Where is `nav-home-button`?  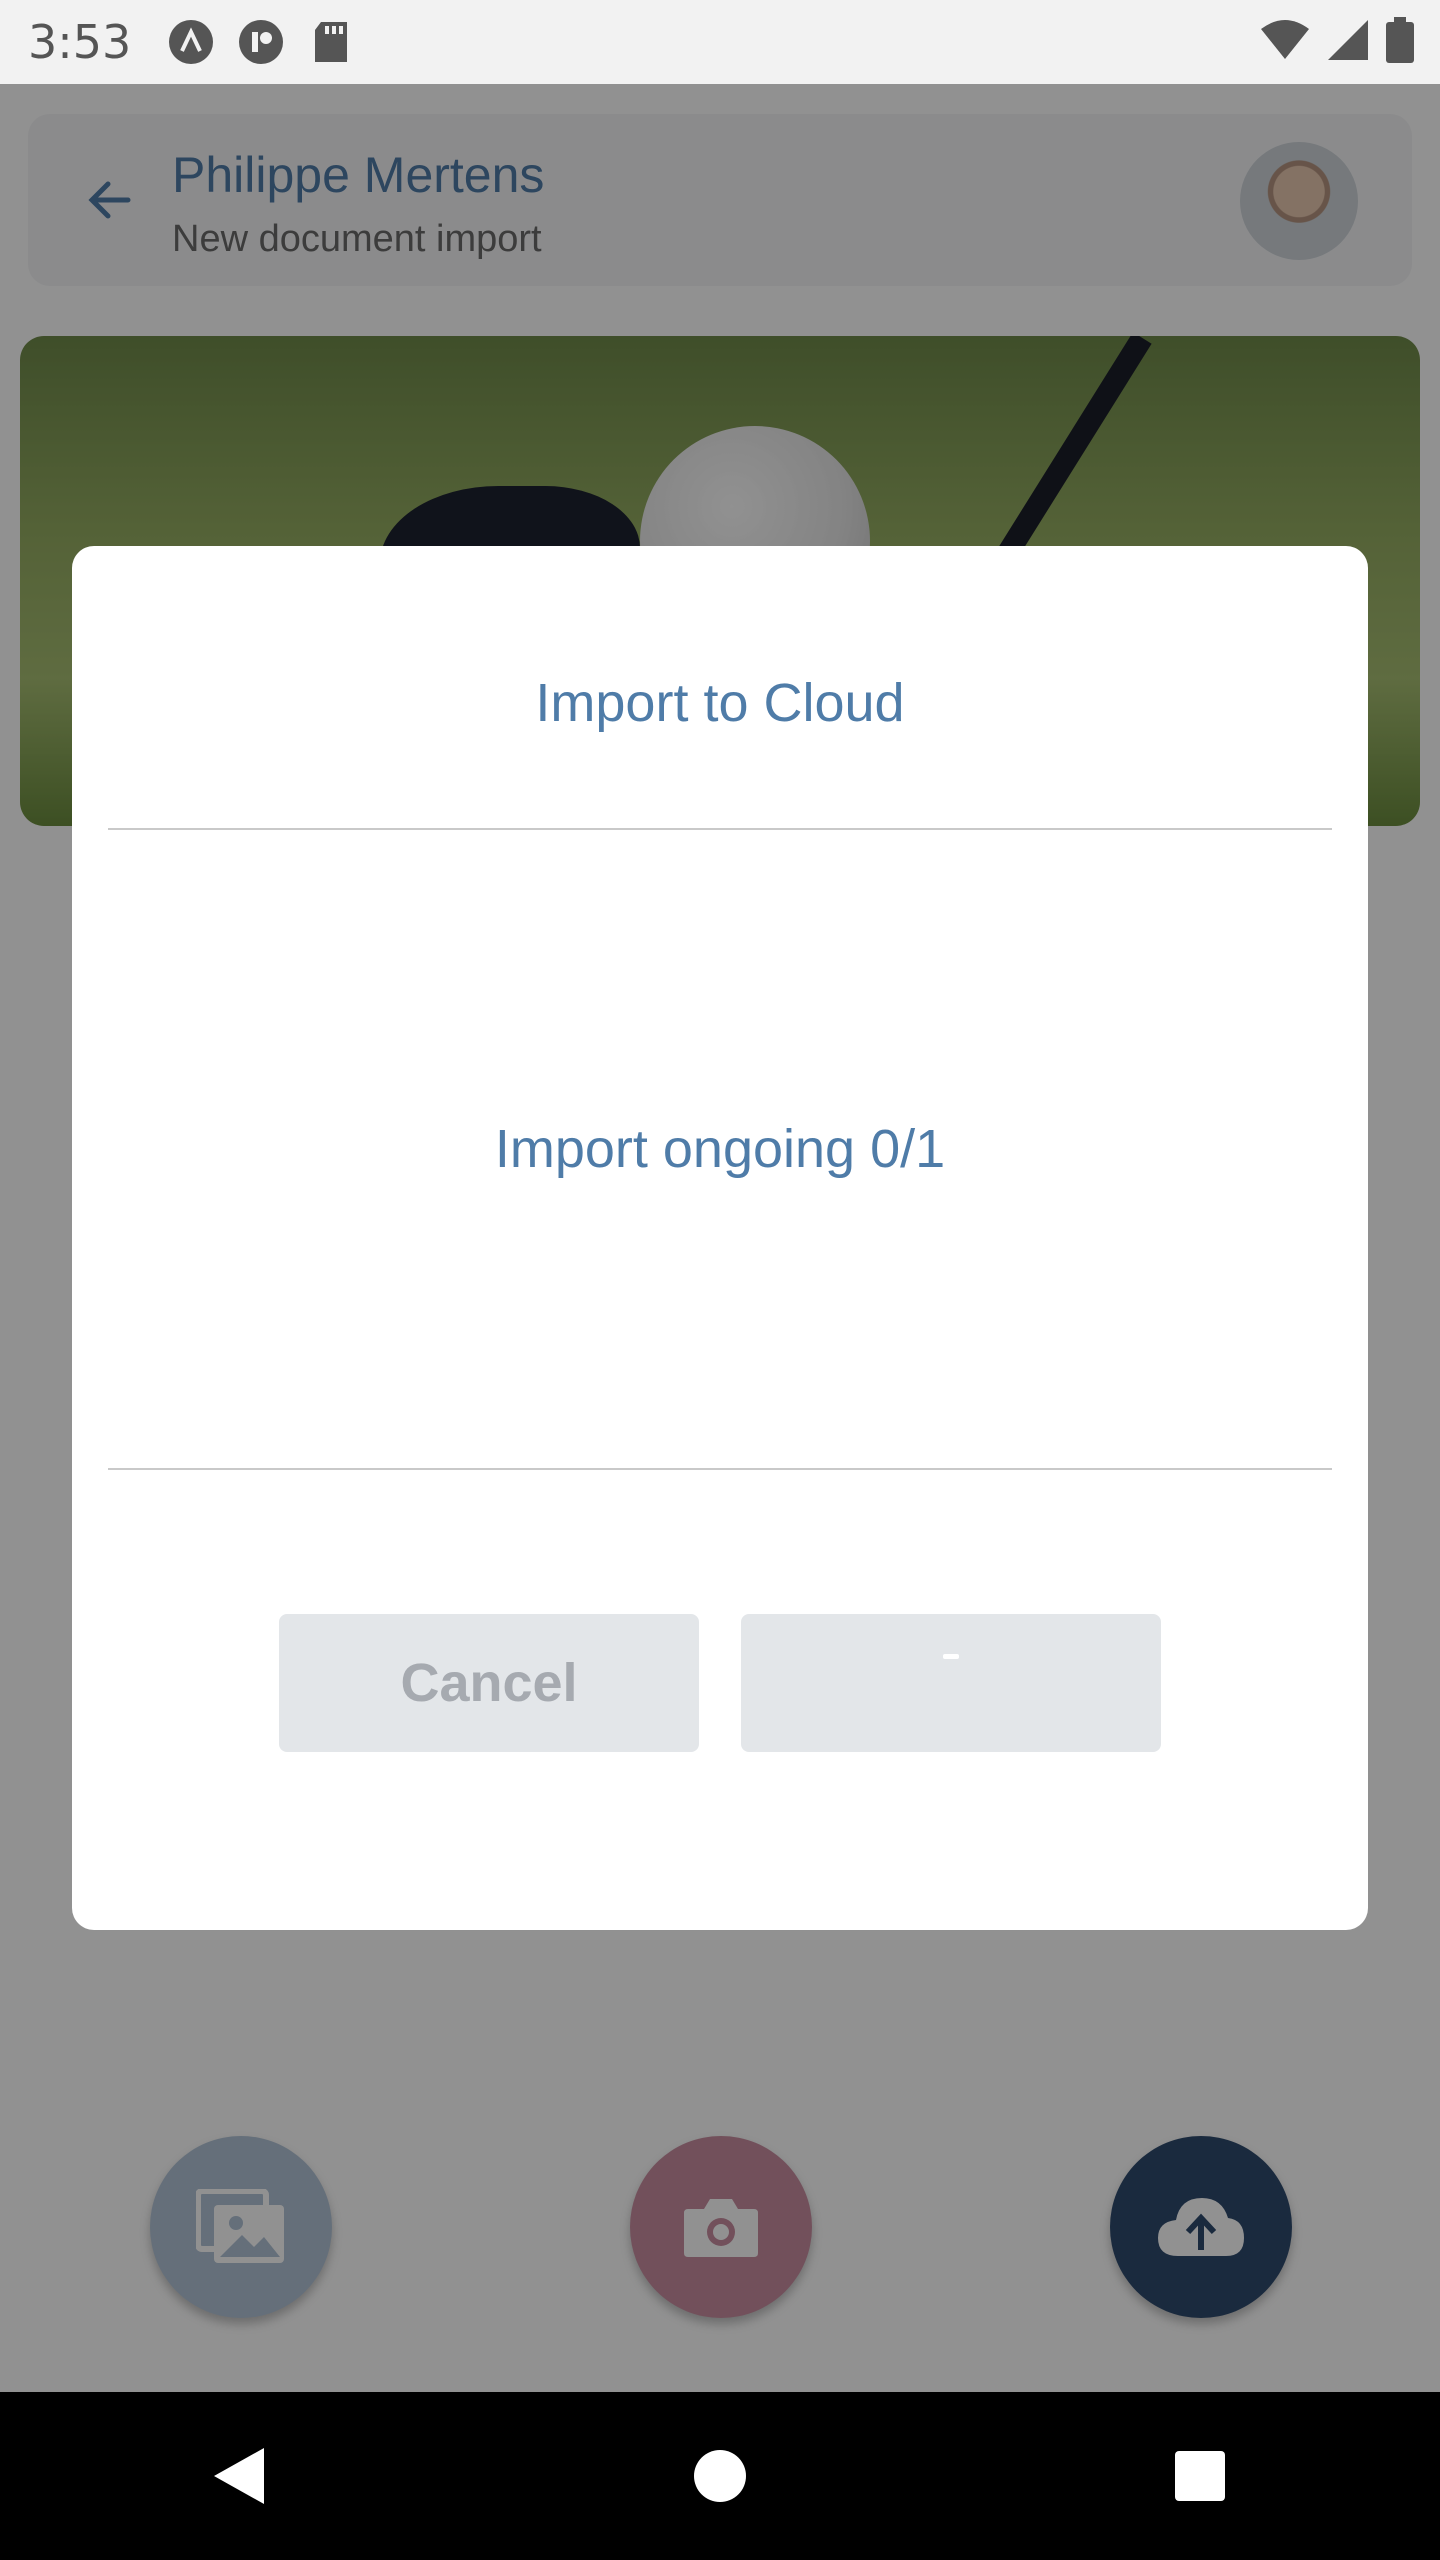
nav-home-button is located at coordinates (720, 2476).